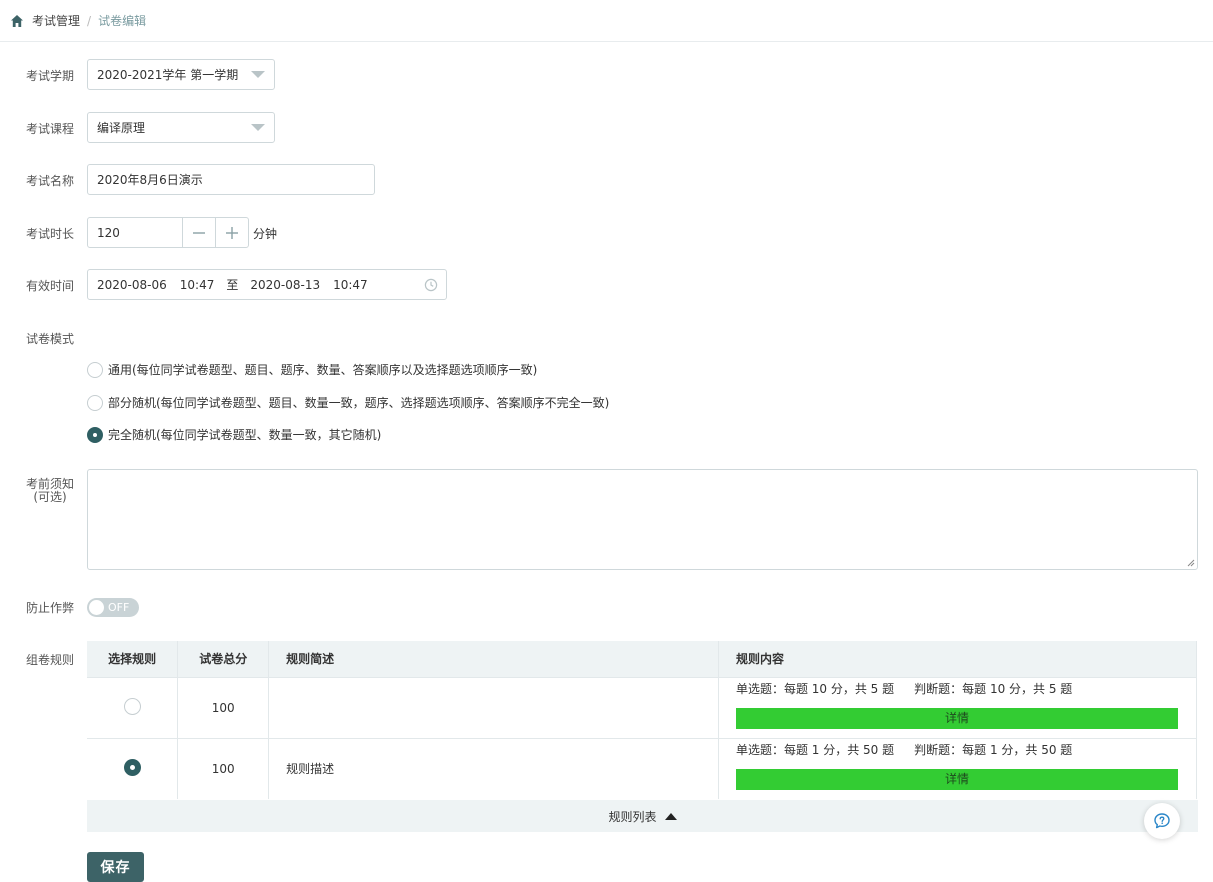 The width and height of the screenshot is (1213, 882). I want to click on exam-name-label: 考试名称, so click(50, 181).